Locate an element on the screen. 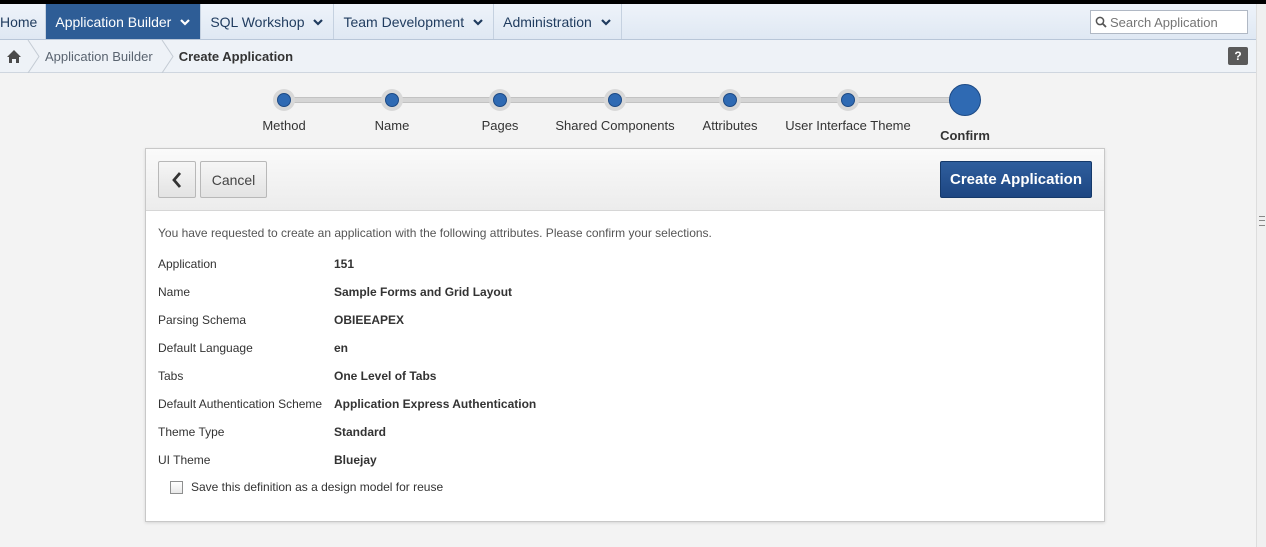 The image size is (1266, 547). nav-application-builder-label: Application Builder is located at coordinates (113, 21).